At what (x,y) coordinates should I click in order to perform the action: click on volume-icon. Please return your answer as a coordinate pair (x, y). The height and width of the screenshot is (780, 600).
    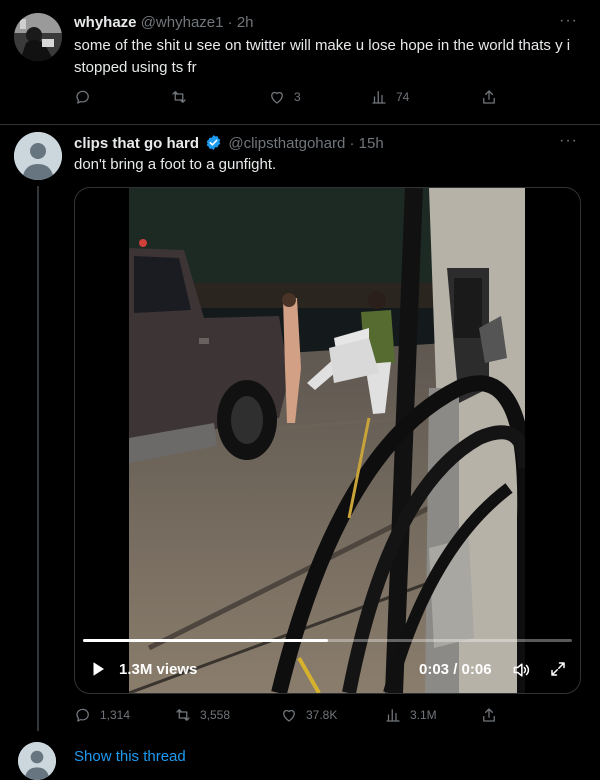
    Looking at the image, I should click on (521, 670).